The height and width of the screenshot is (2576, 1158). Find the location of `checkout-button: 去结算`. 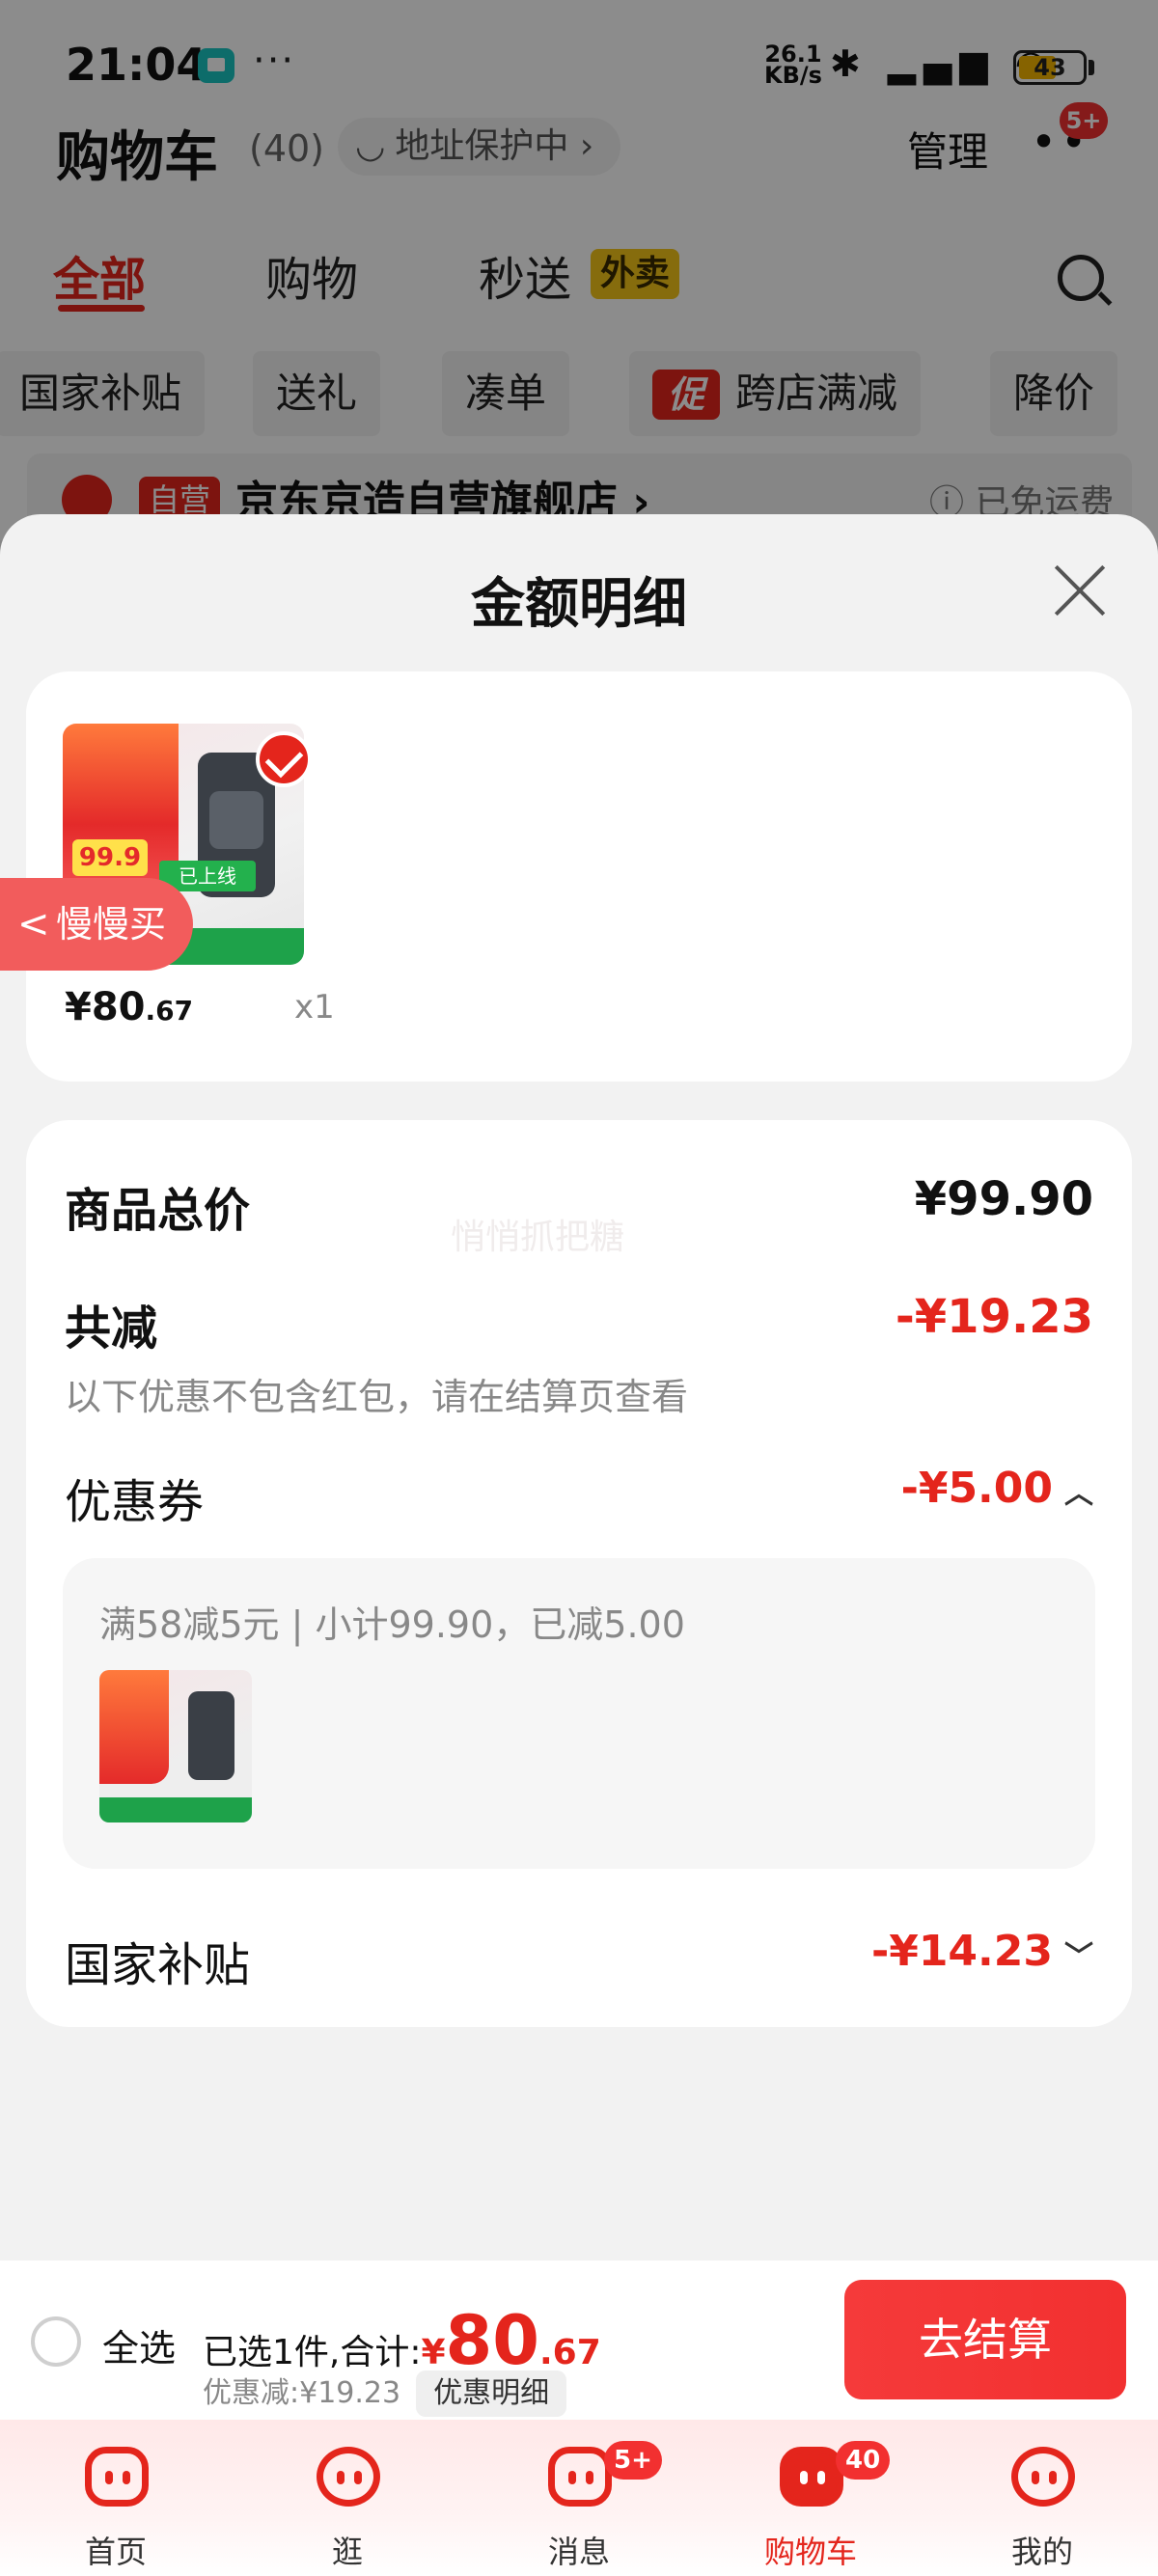

checkout-button: 去结算 is located at coordinates (985, 2339).